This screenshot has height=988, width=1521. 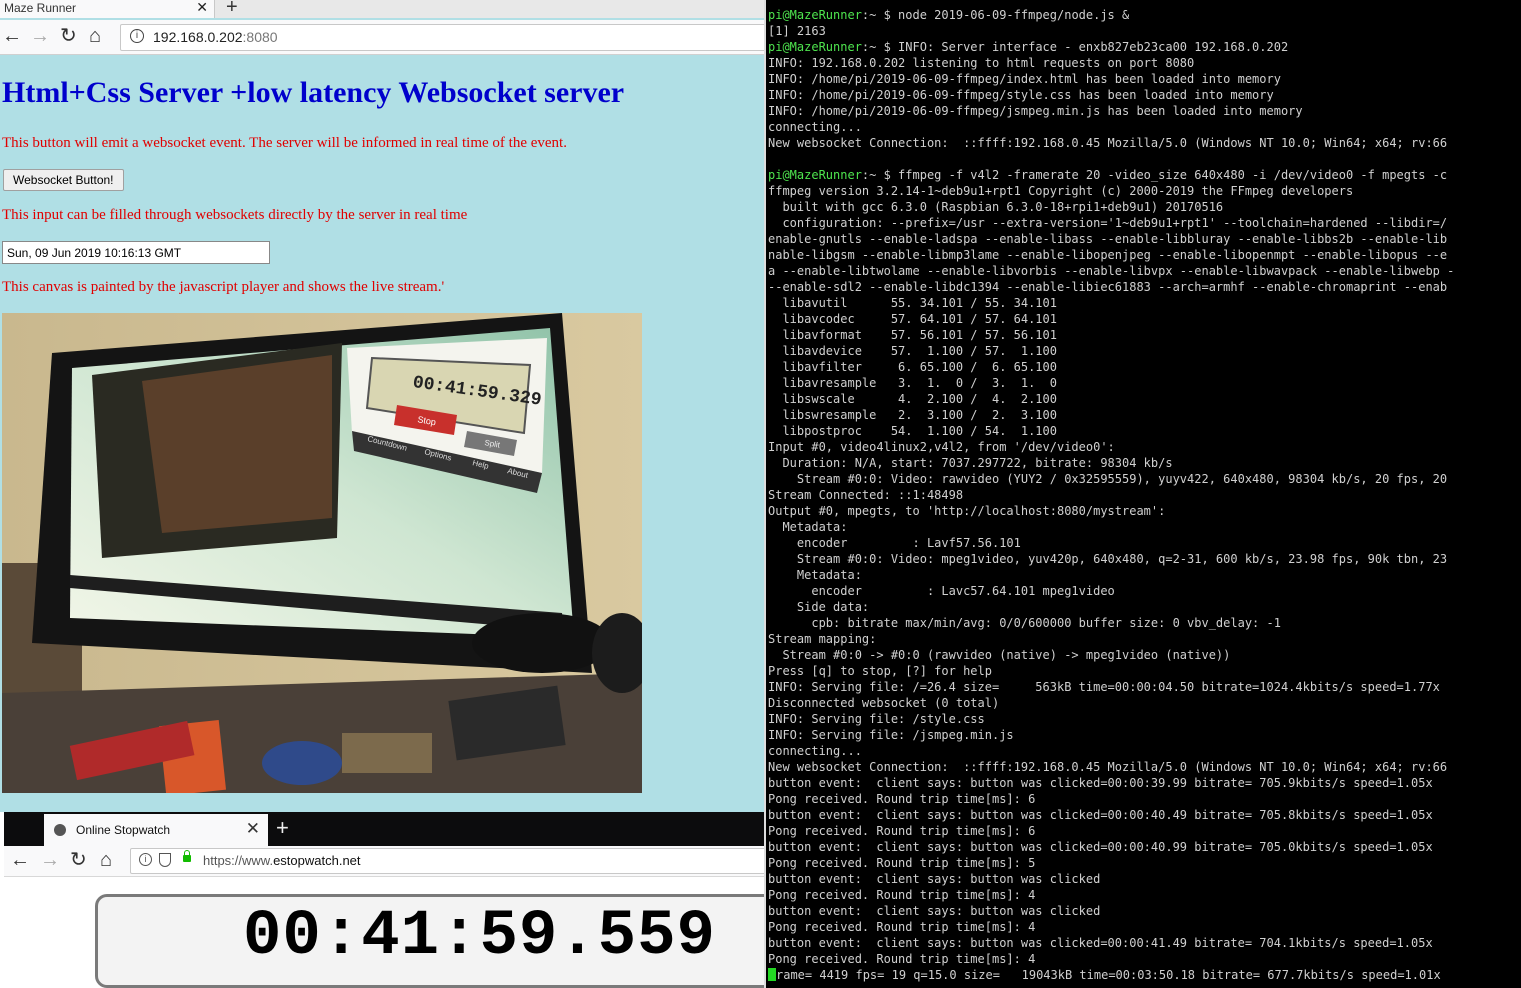 I want to click on url-bar: i 192.168.0.202:8080, so click(x=442, y=37).